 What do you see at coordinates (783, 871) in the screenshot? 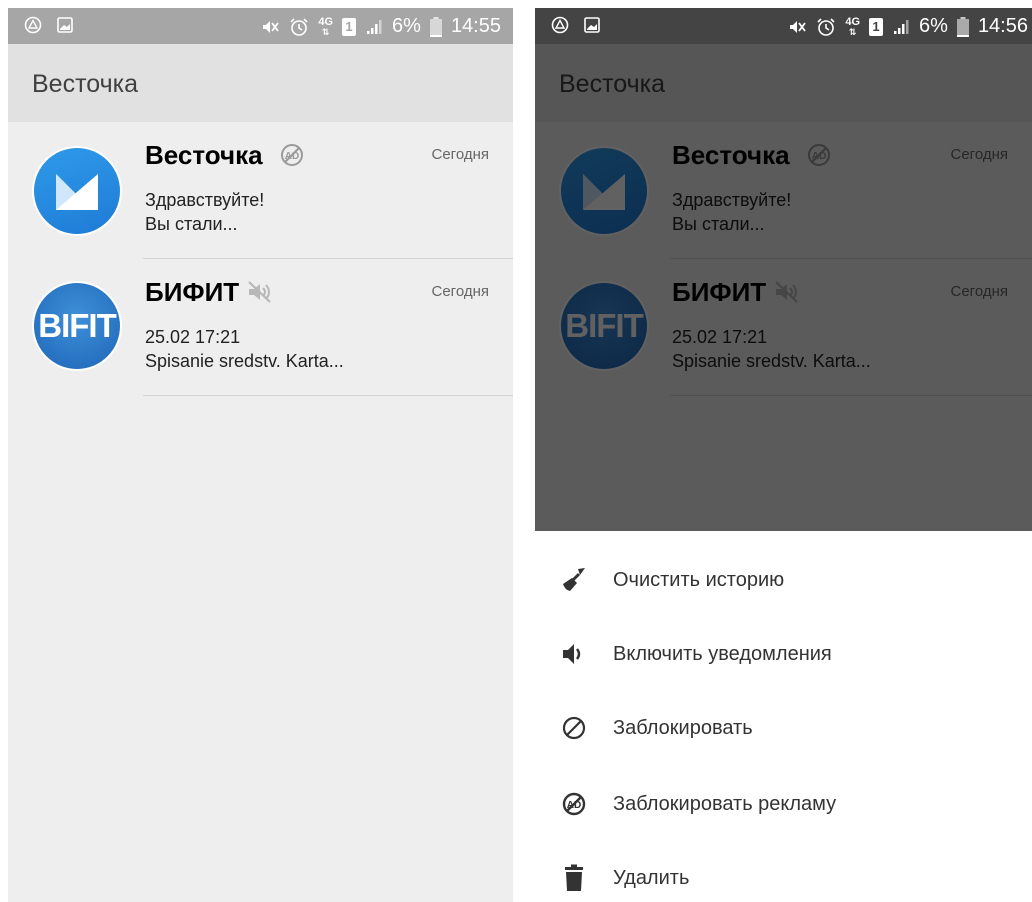
I see `menu-item-delete: Удалить` at bounding box center [783, 871].